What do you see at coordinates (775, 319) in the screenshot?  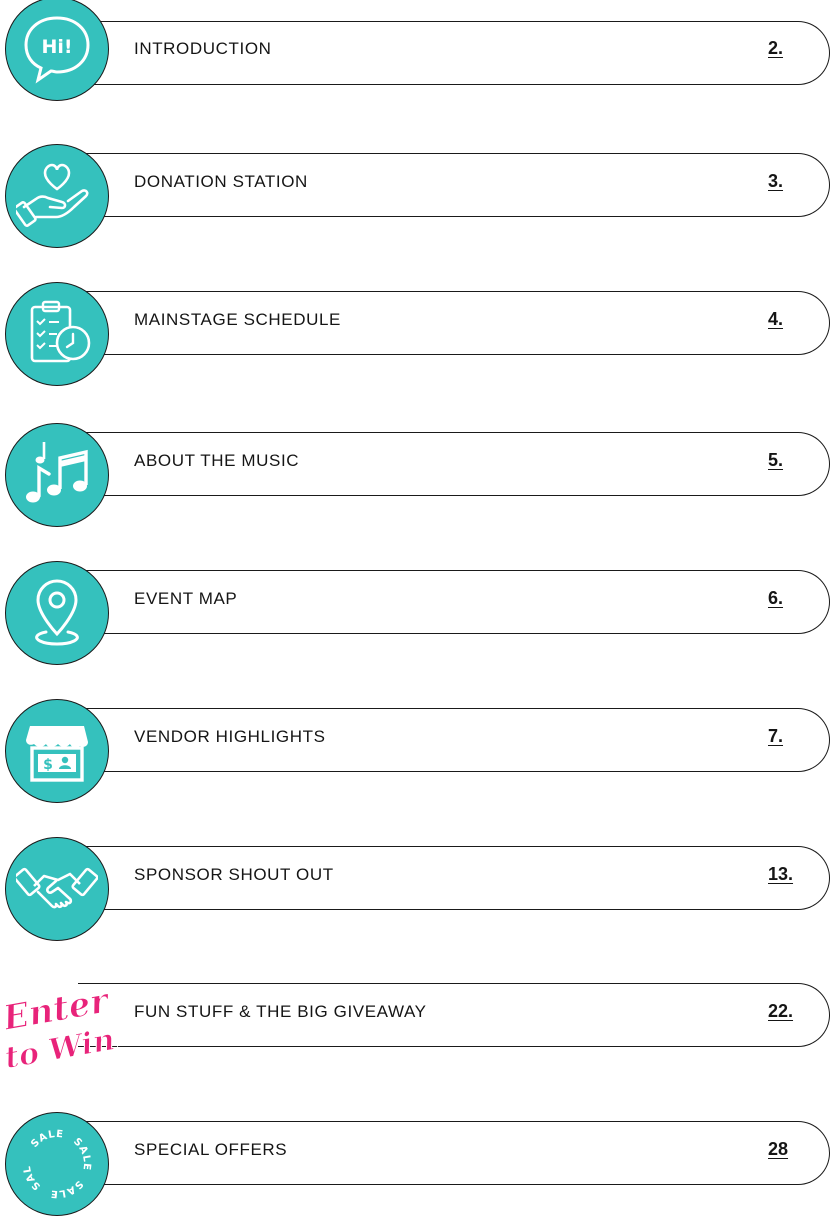 I see `toc-page-link: 4.` at bounding box center [775, 319].